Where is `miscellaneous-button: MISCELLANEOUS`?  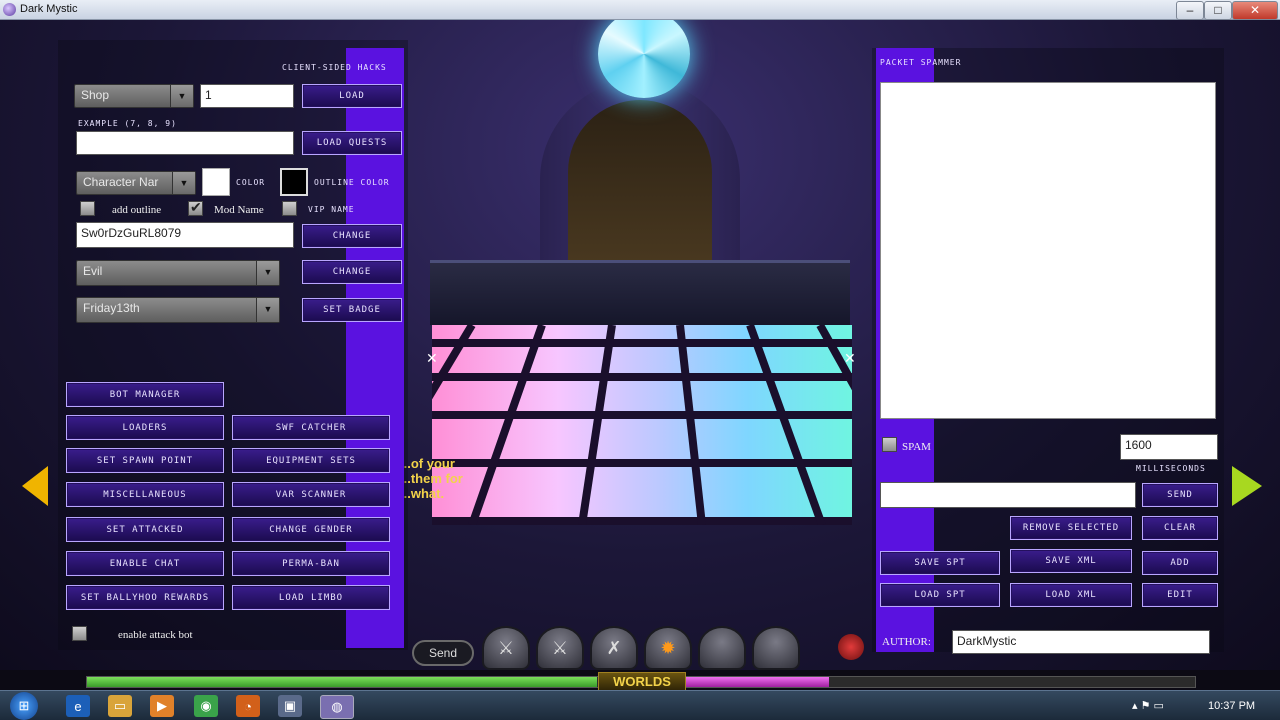
miscellaneous-button: MISCELLANEOUS is located at coordinates (145, 494).